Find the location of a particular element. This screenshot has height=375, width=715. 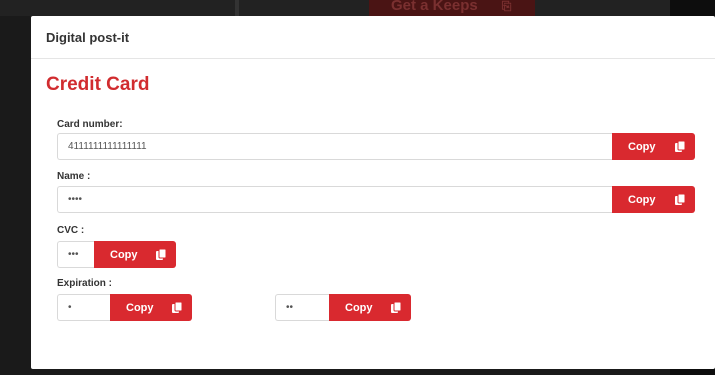

copy-expiration-year-button: Copy is located at coordinates (370, 307).